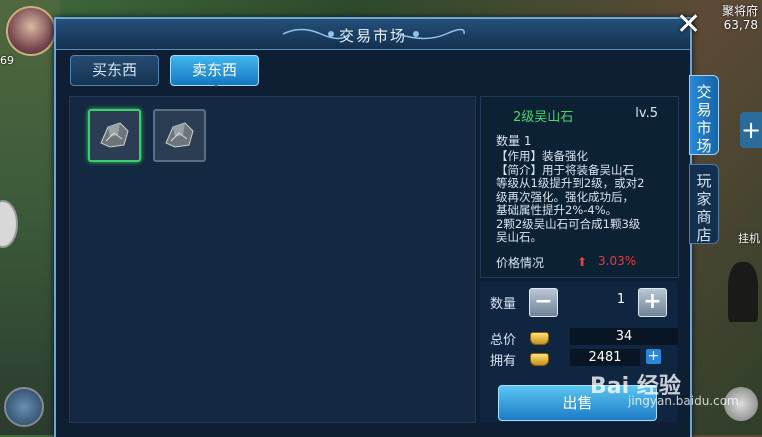 The height and width of the screenshot is (437, 762). I want to click on auto-battle-label: 挂机, so click(749, 238).